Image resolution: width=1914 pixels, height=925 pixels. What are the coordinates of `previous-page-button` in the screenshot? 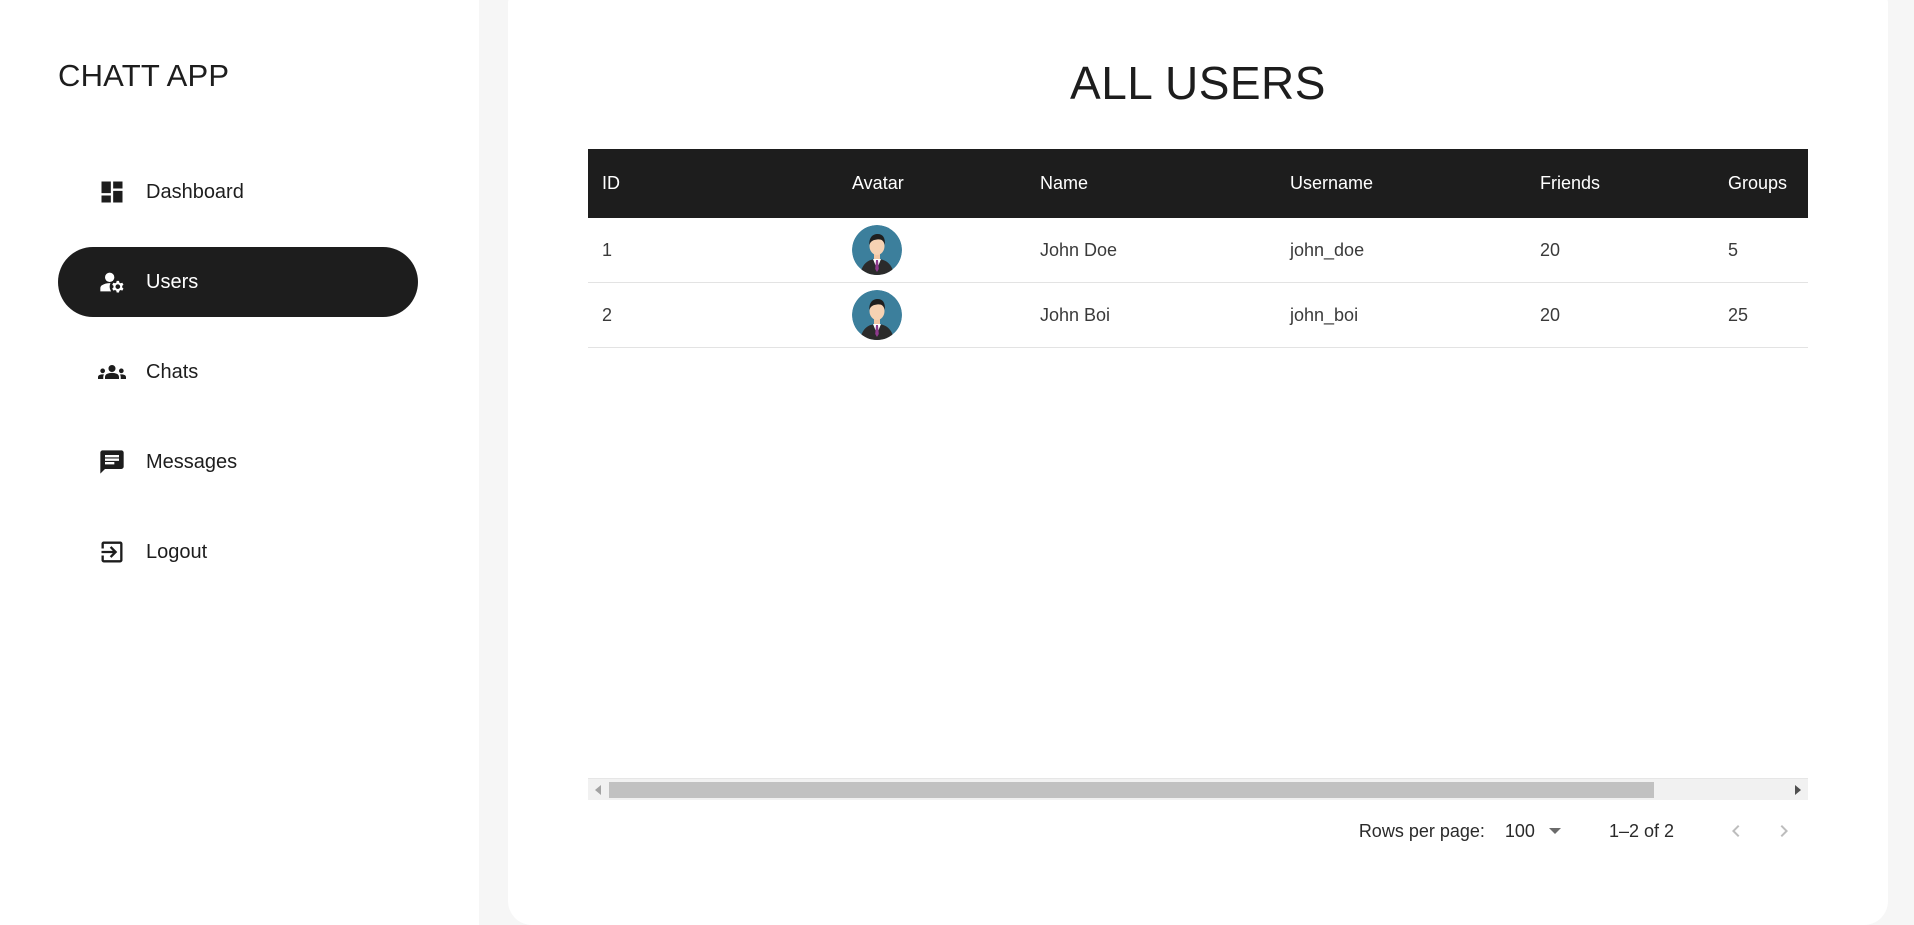 It's located at (1736, 831).